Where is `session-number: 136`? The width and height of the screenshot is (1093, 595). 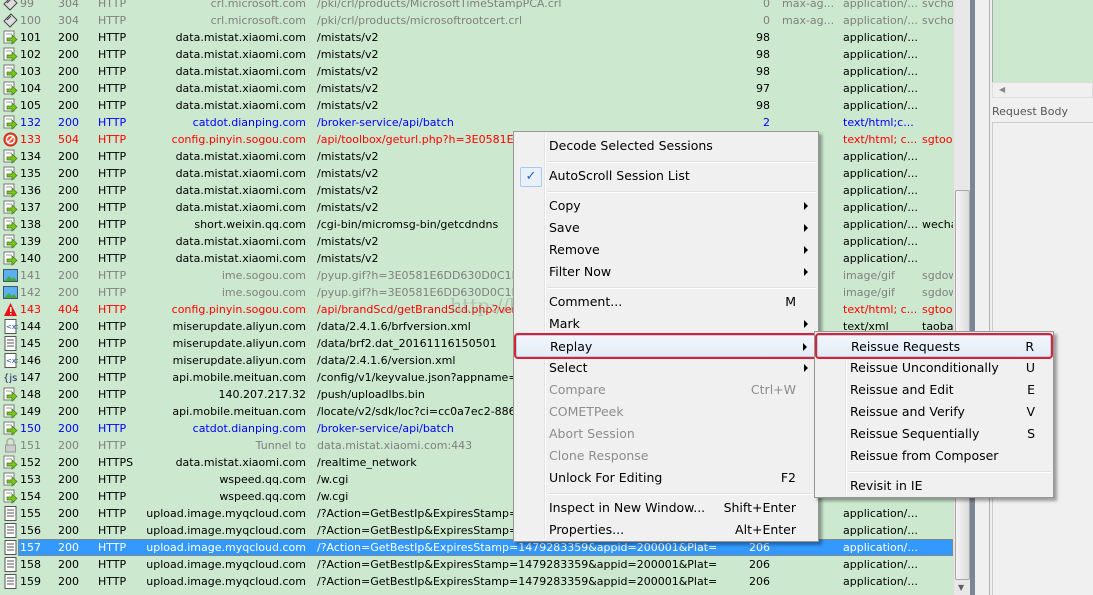
session-number: 136 is located at coordinates (30, 190).